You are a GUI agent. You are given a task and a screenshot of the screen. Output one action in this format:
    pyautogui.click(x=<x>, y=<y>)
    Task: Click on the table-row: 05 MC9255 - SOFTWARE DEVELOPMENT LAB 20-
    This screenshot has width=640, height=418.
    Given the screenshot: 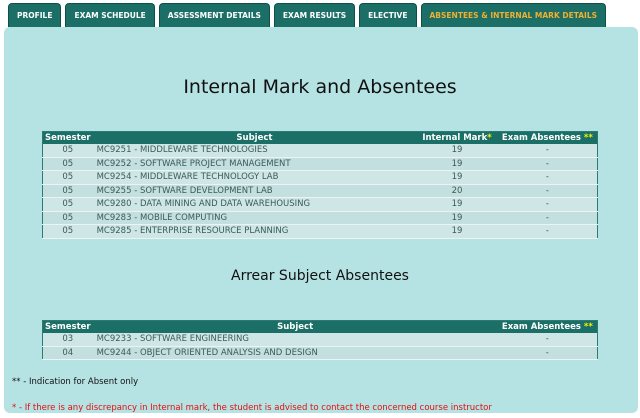 What is the action you would take?
    pyautogui.click(x=320, y=191)
    